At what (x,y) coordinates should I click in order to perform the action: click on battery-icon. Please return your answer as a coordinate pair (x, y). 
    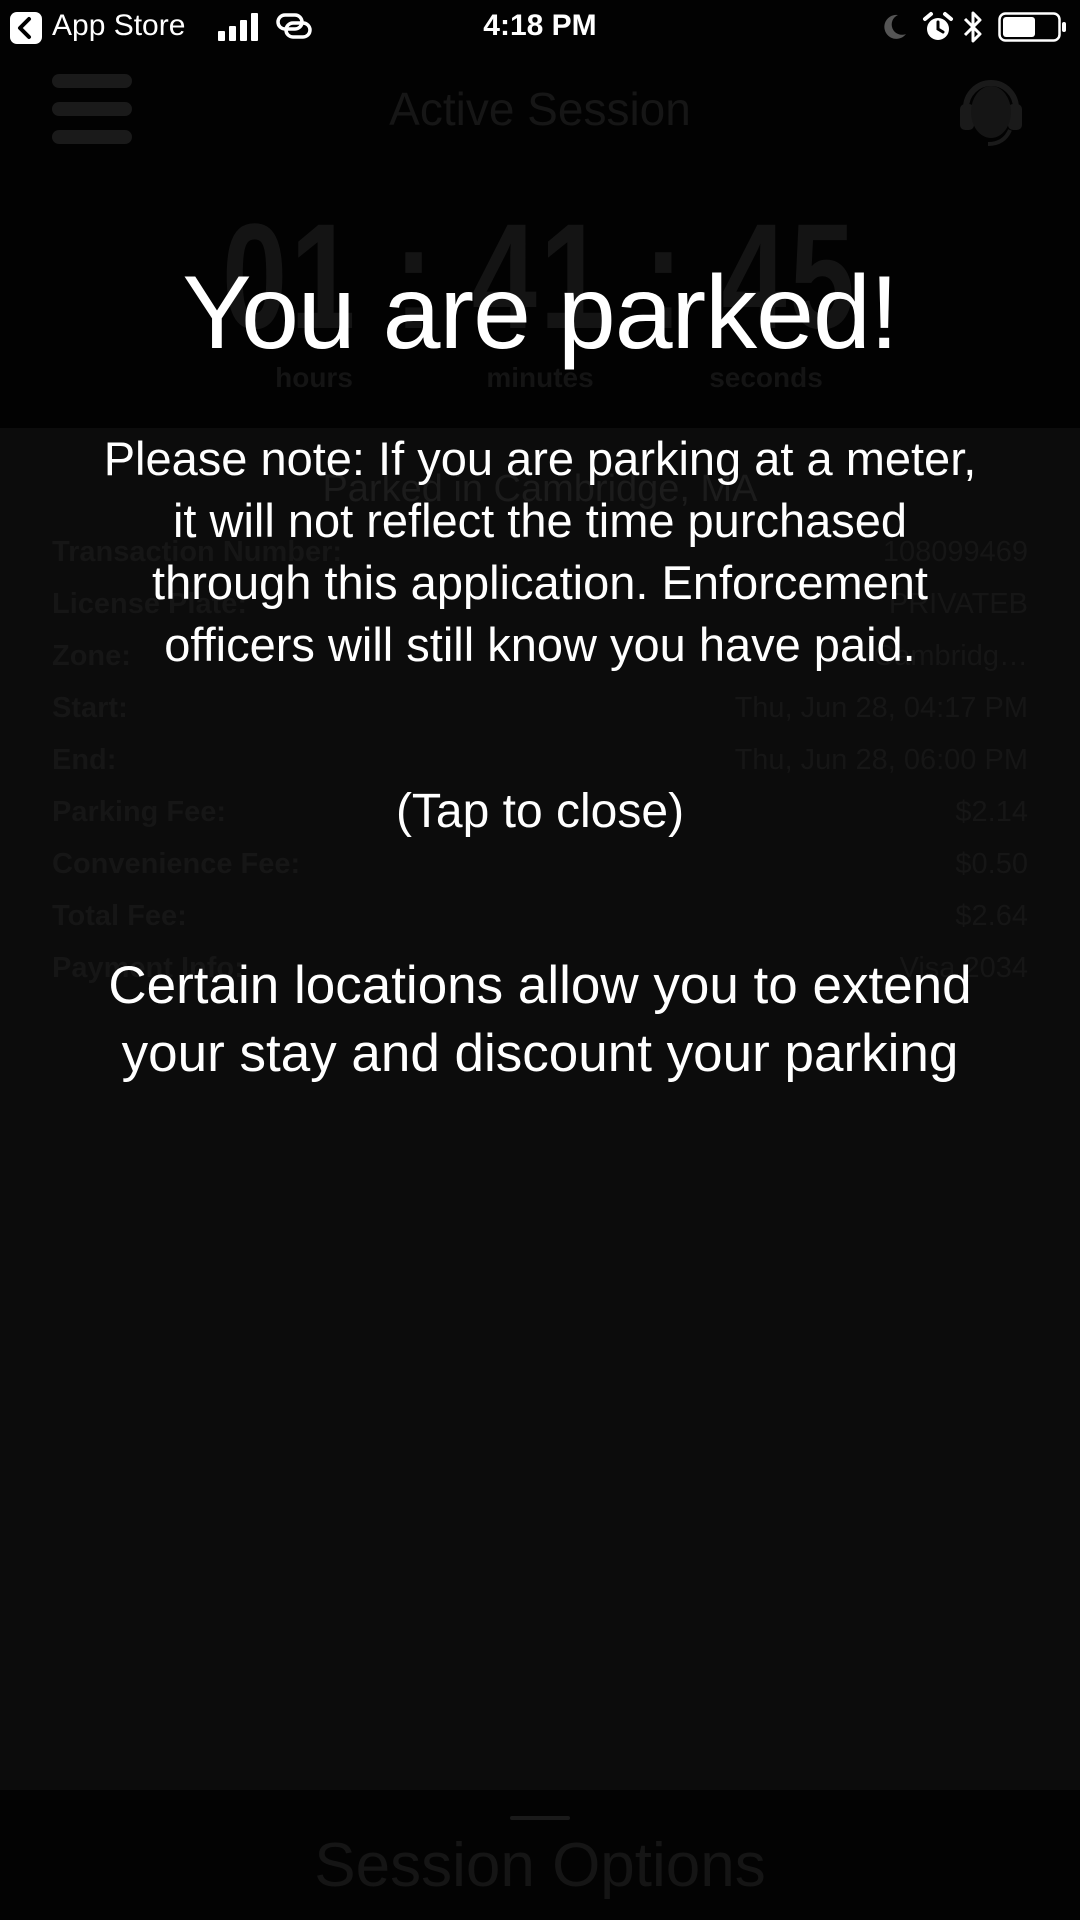
    Looking at the image, I should click on (1033, 27).